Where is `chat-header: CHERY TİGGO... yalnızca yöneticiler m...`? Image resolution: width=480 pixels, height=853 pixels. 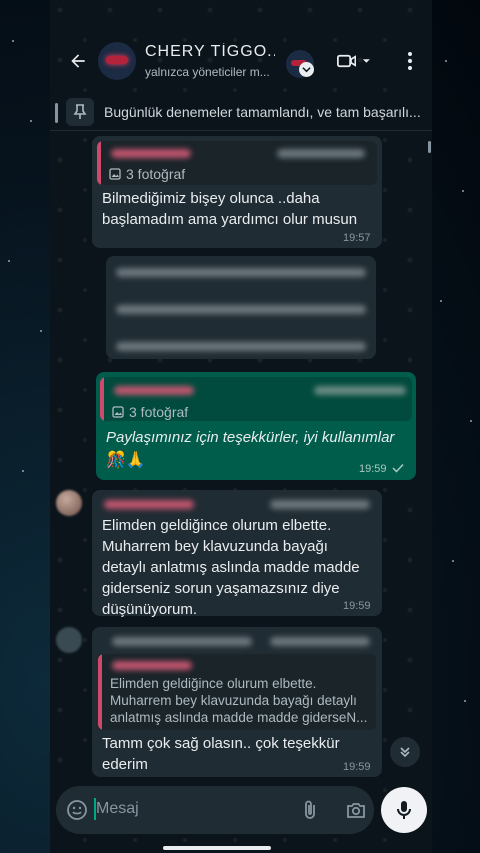 chat-header: CHERY TİGGO... yalnızca yöneticiler m... is located at coordinates (241, 61).